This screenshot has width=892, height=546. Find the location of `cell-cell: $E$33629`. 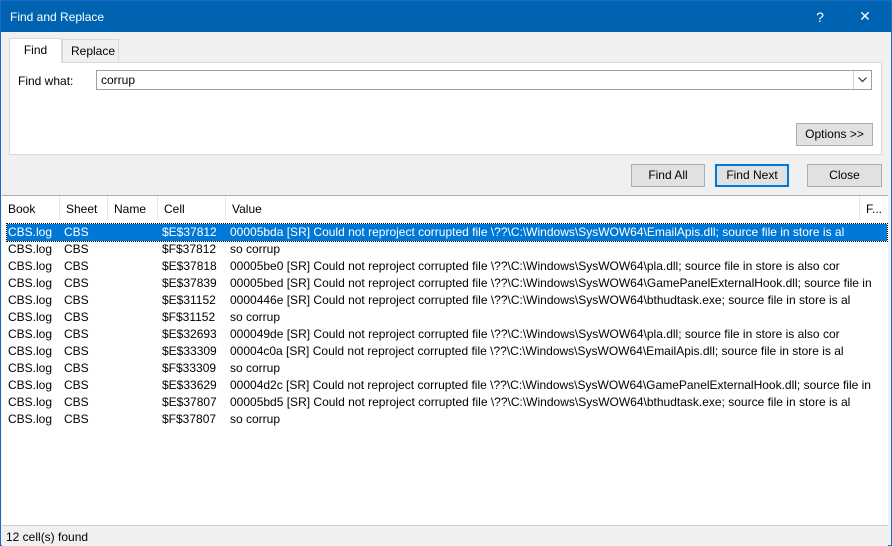

cell-cell: $E$33629 is located at coordinates (189, 385).